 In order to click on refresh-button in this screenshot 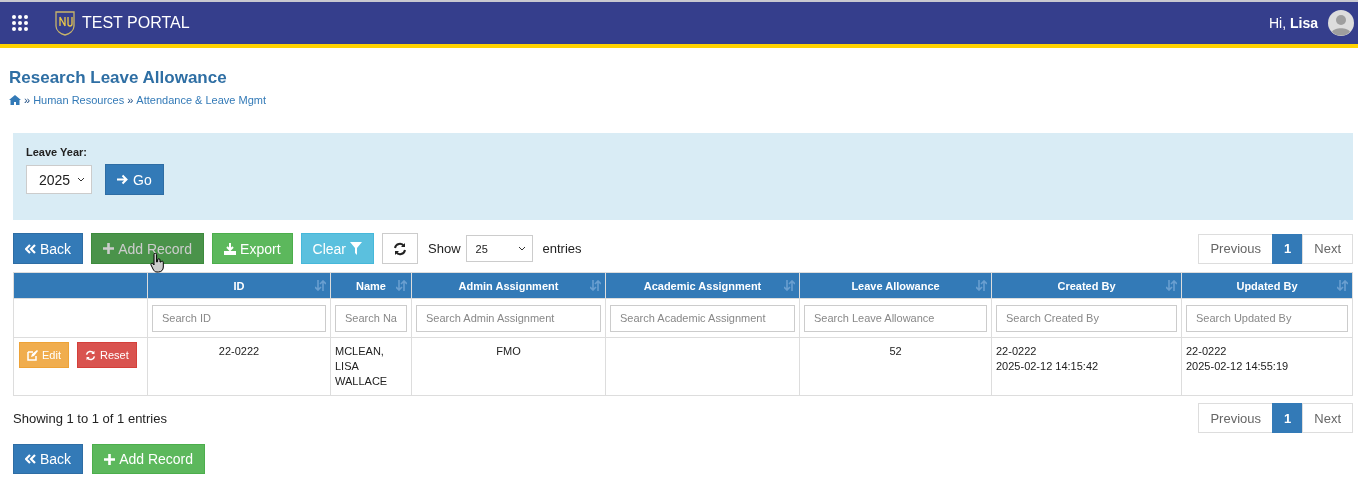, I will do `click(400, 248)`.